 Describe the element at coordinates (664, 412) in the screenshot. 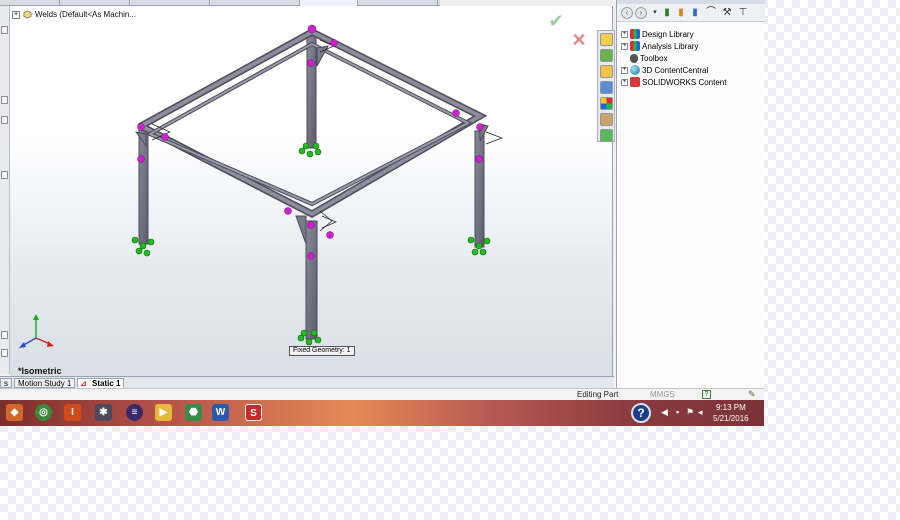

I see `tray-arrow-icon: ◀` at that location.